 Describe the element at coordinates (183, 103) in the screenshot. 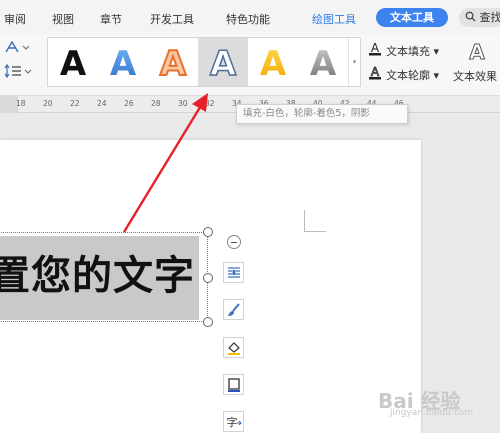

I see `ruler-tick-label: 30` at that location.